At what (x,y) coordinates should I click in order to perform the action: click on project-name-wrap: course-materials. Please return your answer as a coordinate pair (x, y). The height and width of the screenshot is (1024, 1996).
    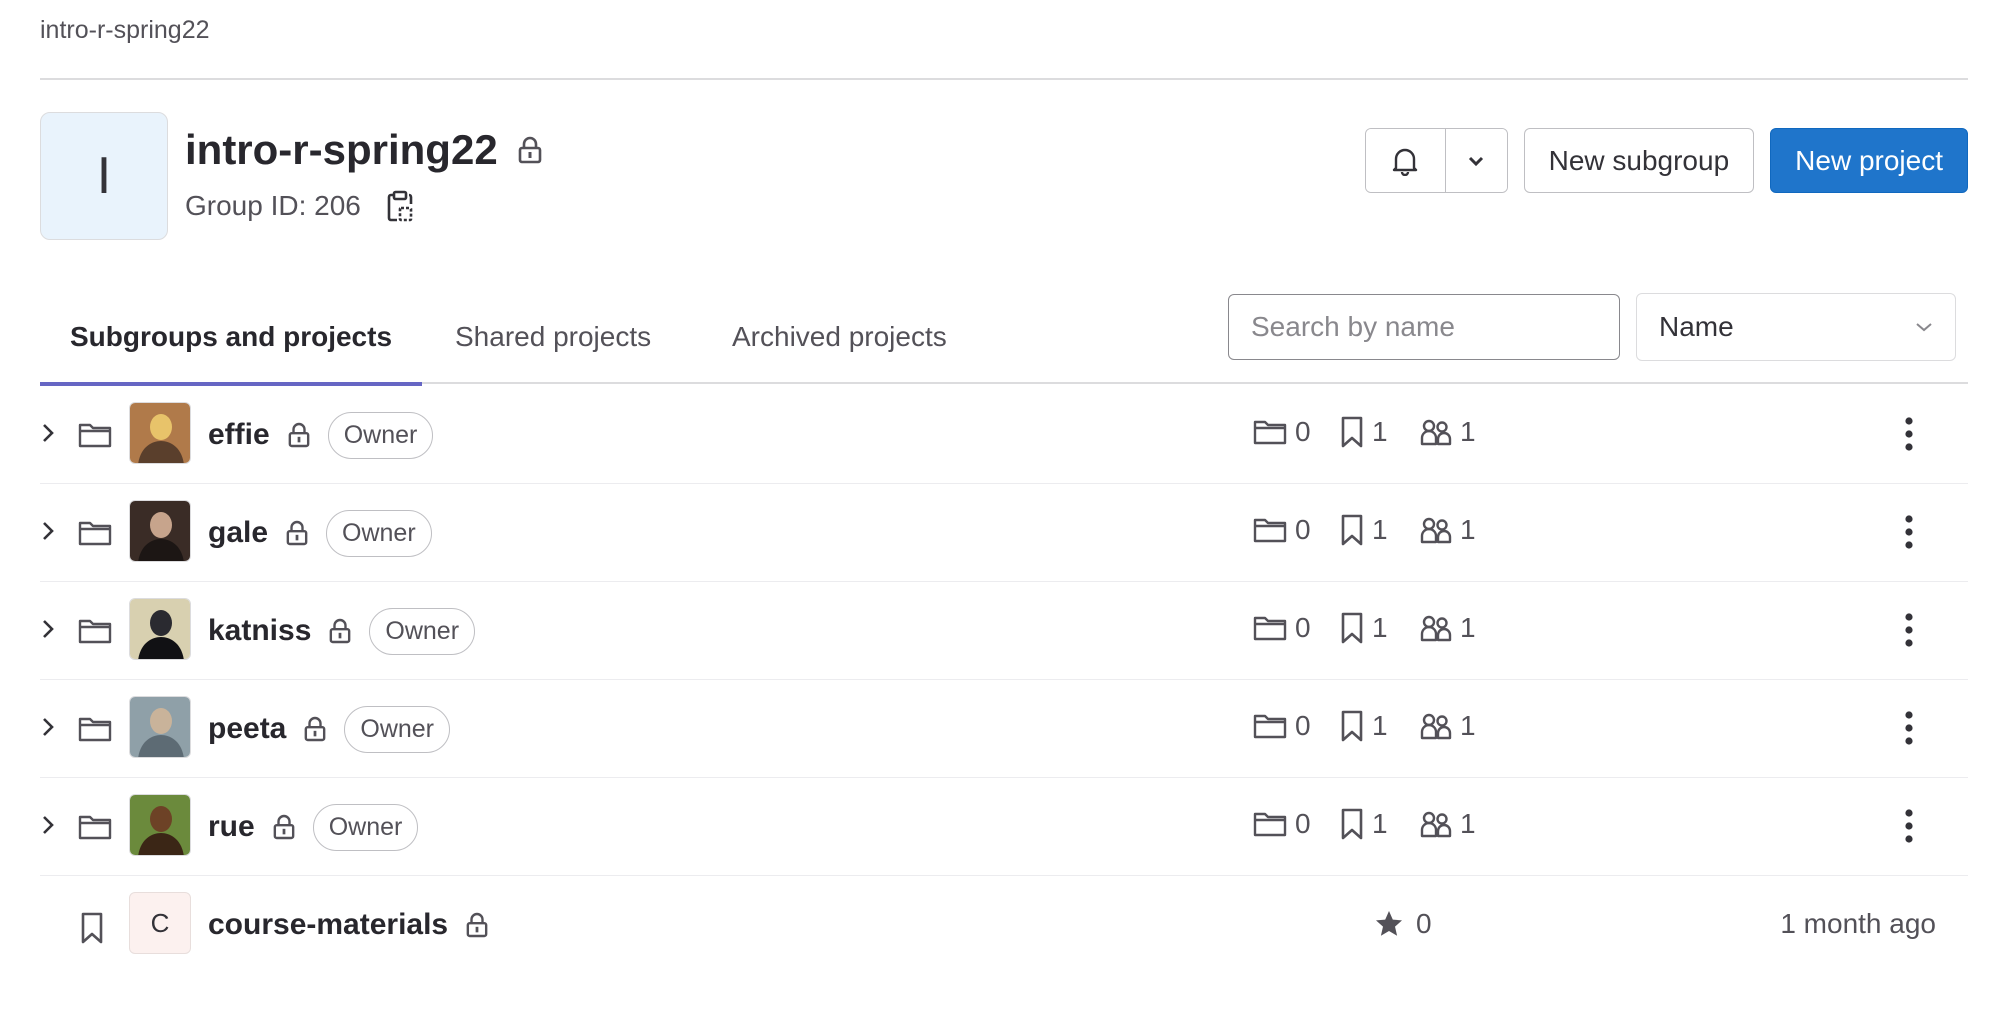
    Looking at the image, I should click on (348, 925).